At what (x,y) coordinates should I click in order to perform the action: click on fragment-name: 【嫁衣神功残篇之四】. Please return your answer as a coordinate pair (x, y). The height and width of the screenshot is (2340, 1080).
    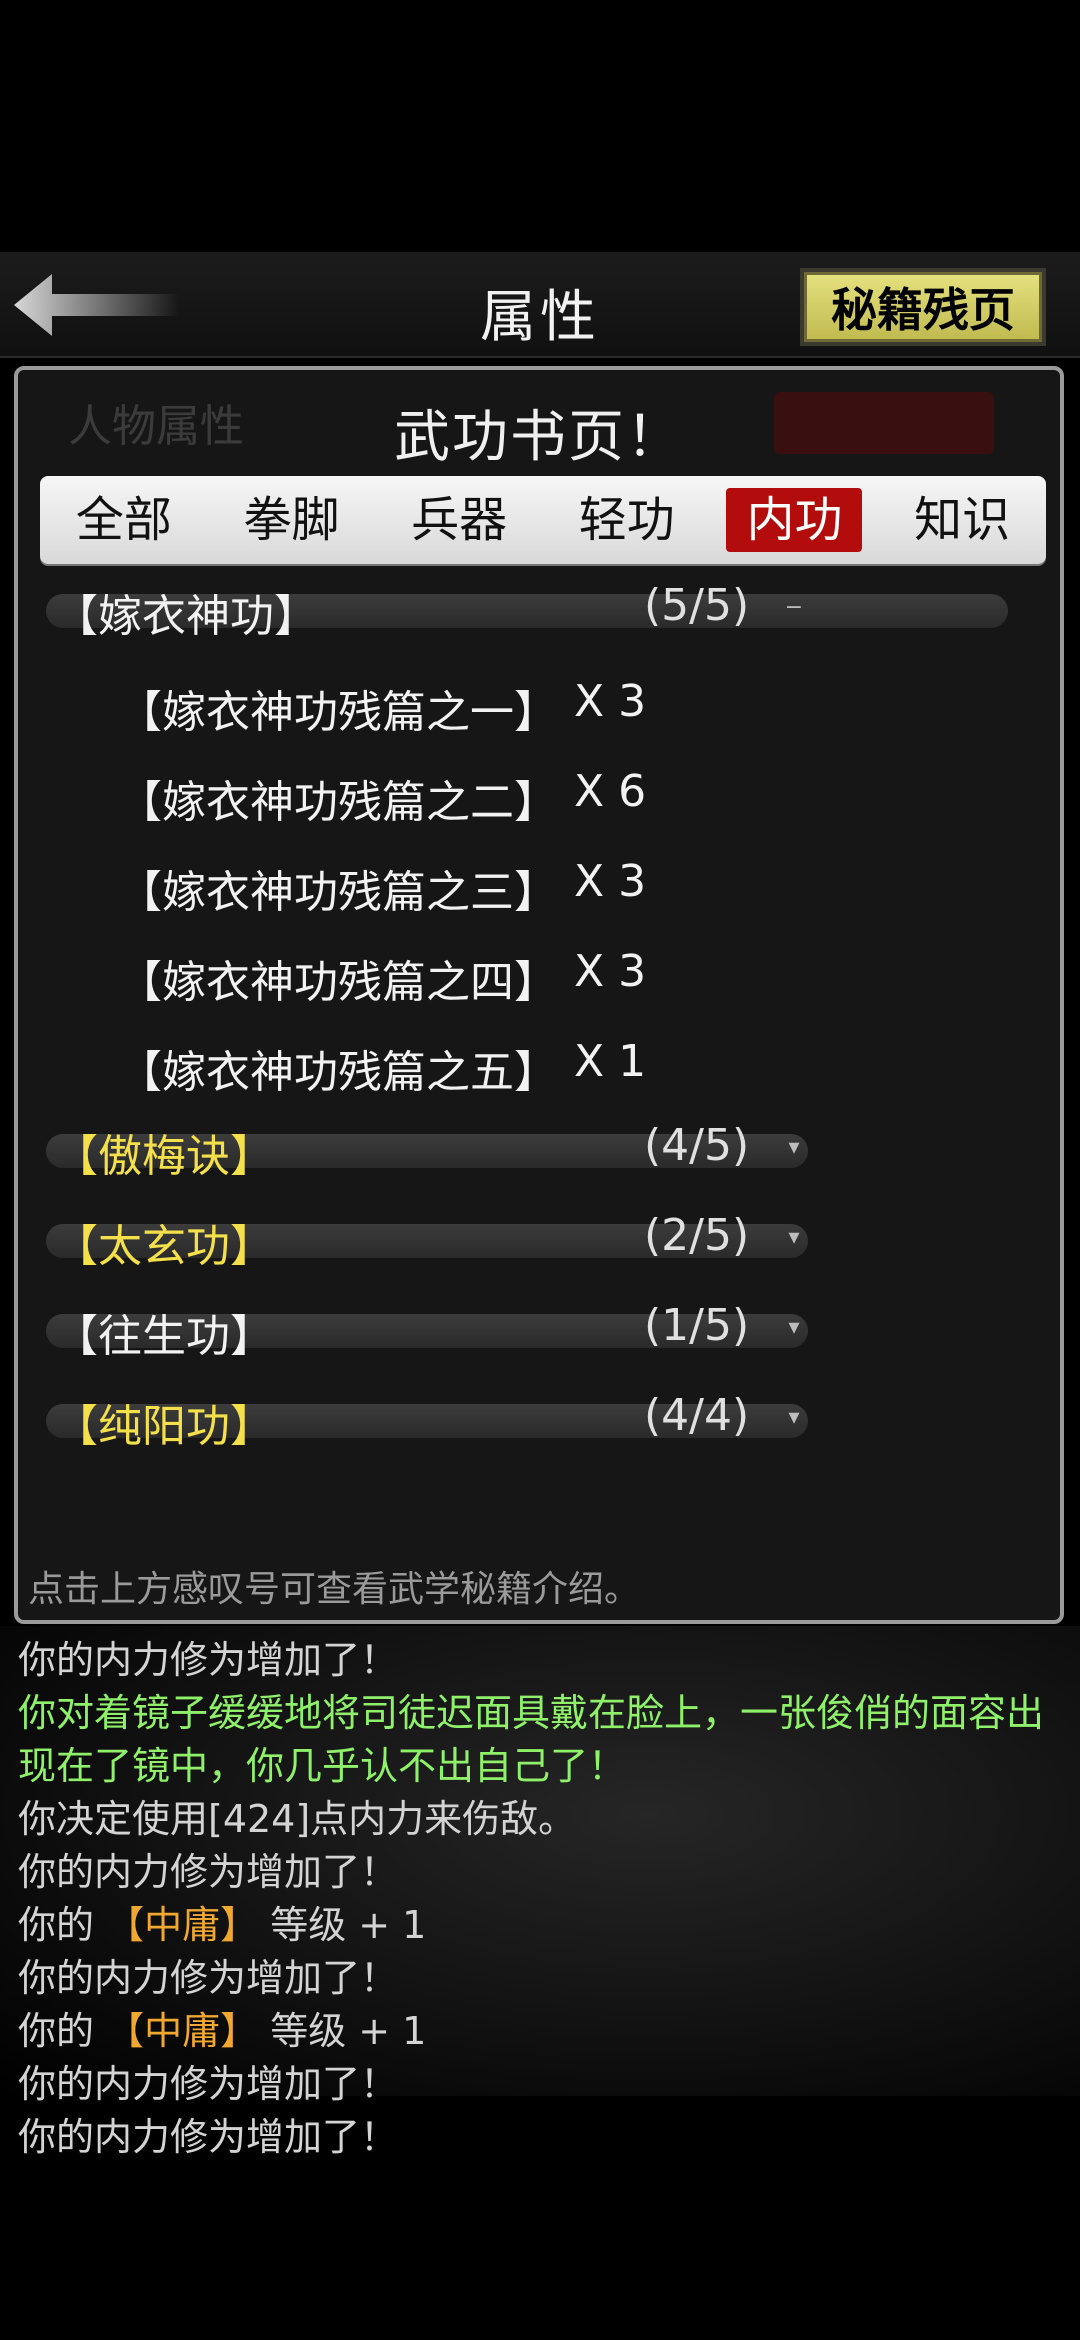
    Looking at the image, I should click on (338, 982).